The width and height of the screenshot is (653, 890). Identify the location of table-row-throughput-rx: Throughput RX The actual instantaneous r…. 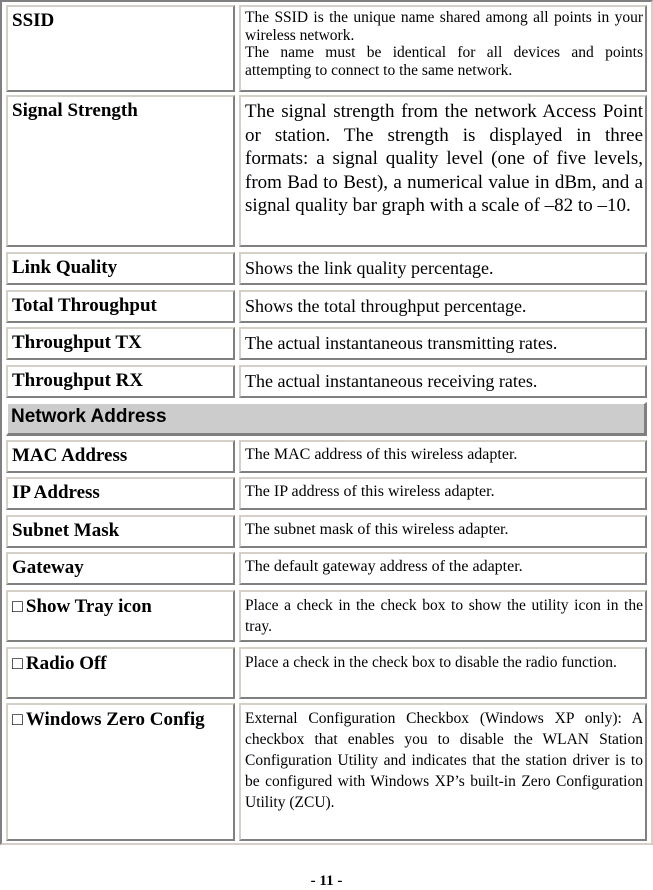
(326, 381).